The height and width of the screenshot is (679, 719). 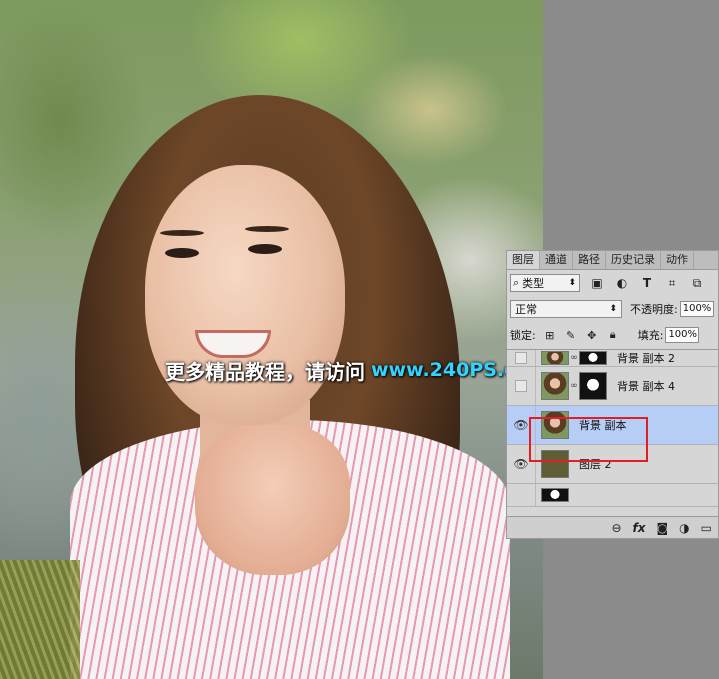 I want to click on adjustment-filter-icon: ◐, so click(x=622, y=283).